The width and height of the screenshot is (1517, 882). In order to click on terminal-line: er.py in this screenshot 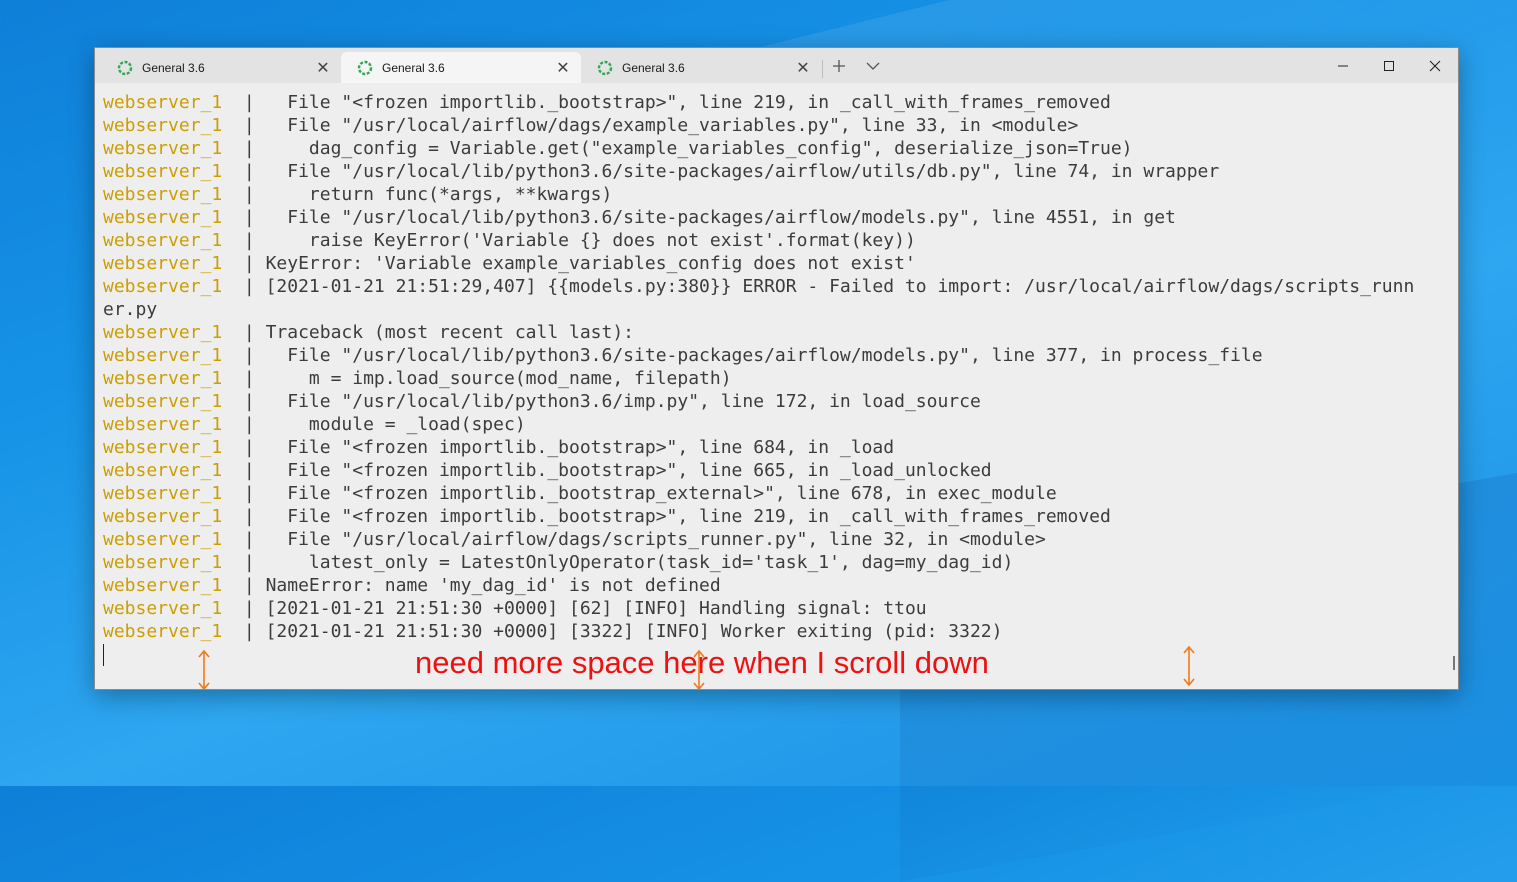, I will do `click(778, 309)`.